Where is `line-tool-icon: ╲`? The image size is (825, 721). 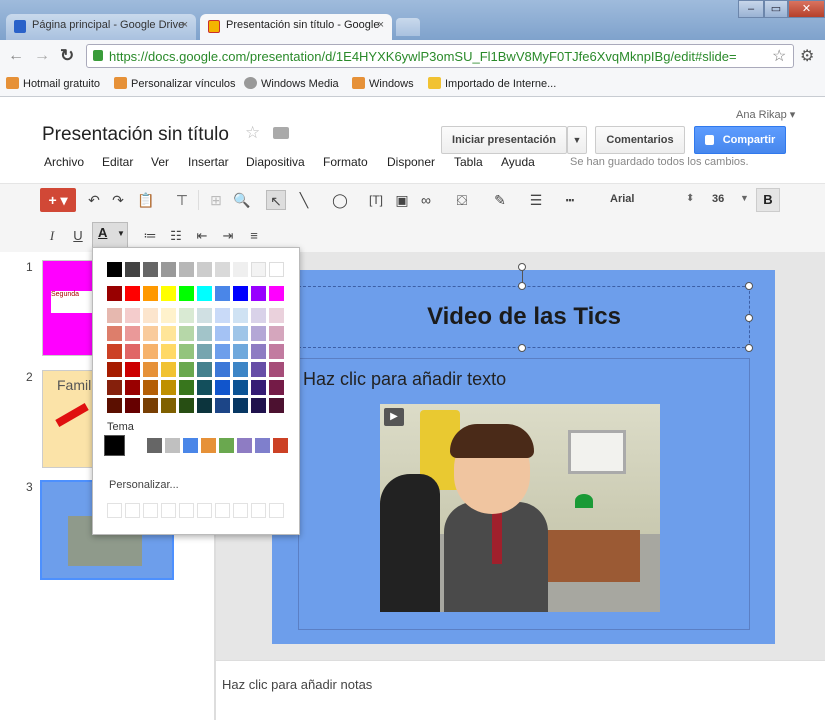
line-tool-icon: ╲ is located at coordinates (304, 200).